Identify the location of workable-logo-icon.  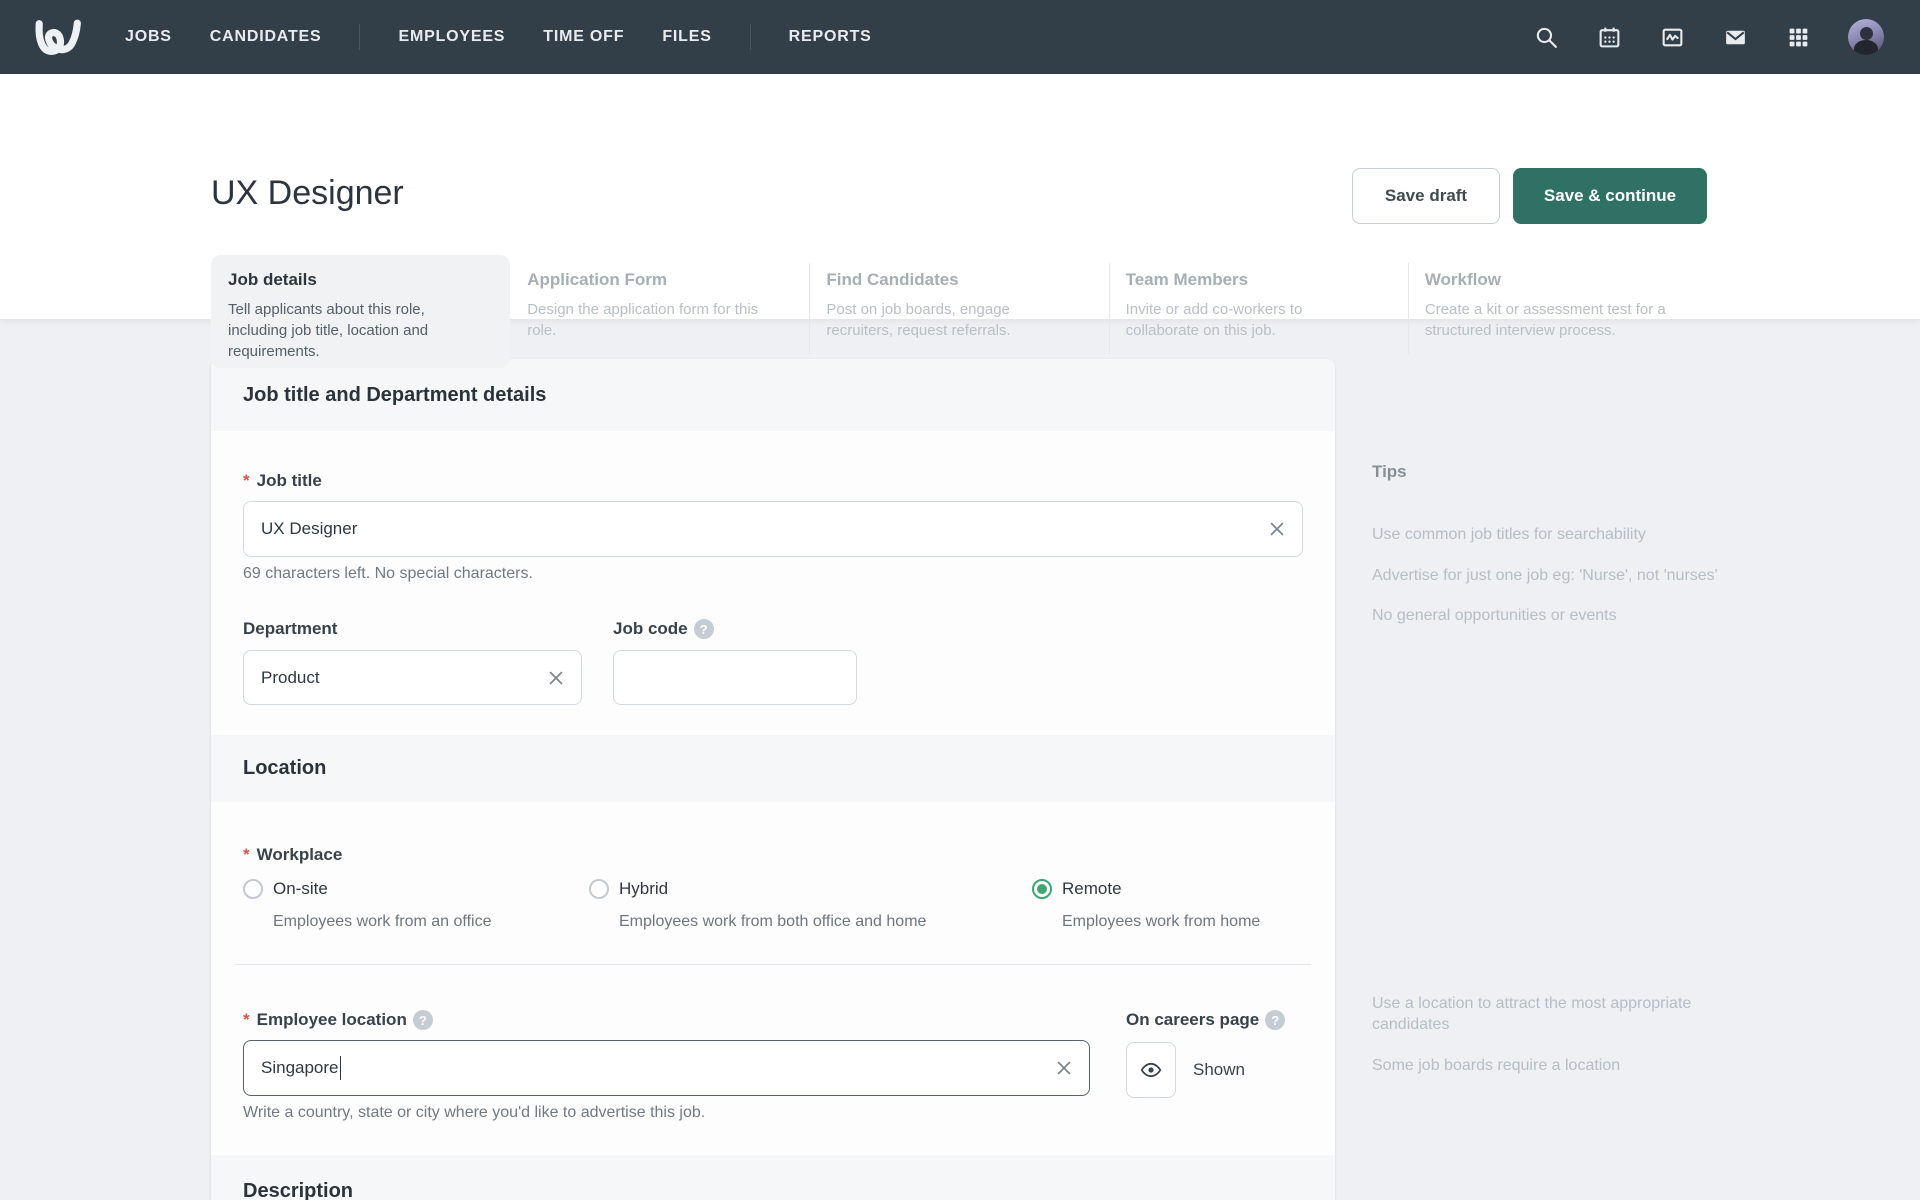
(58, 37).